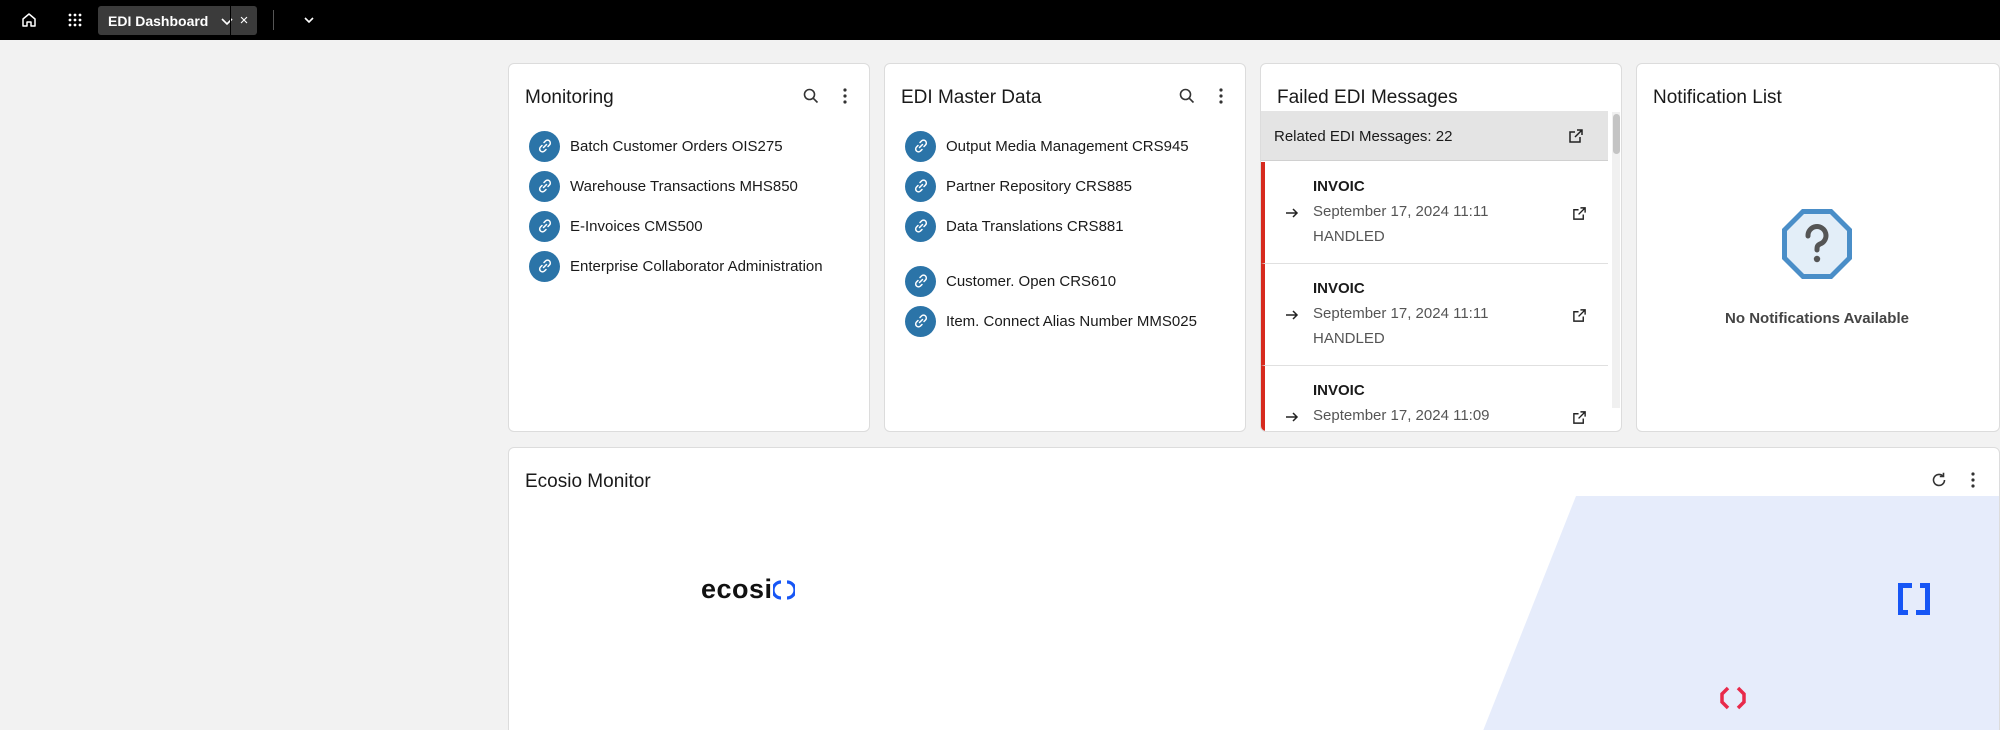 This screenshot has height=730, width=2000. I want to click on link-label: Enterprise Collaborator Administration, so click(696, 266).